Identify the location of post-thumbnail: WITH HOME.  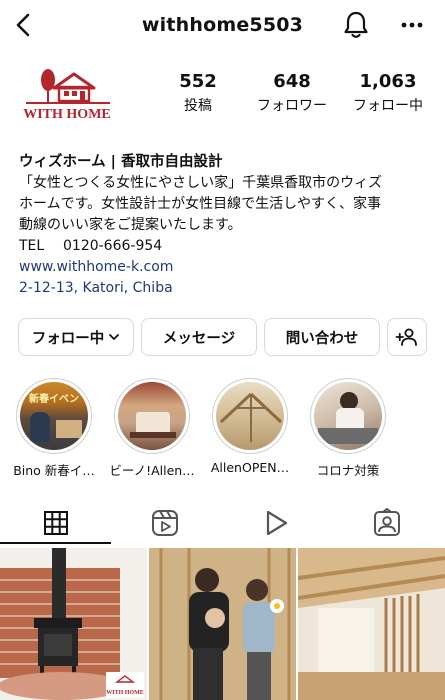
(73, 624).